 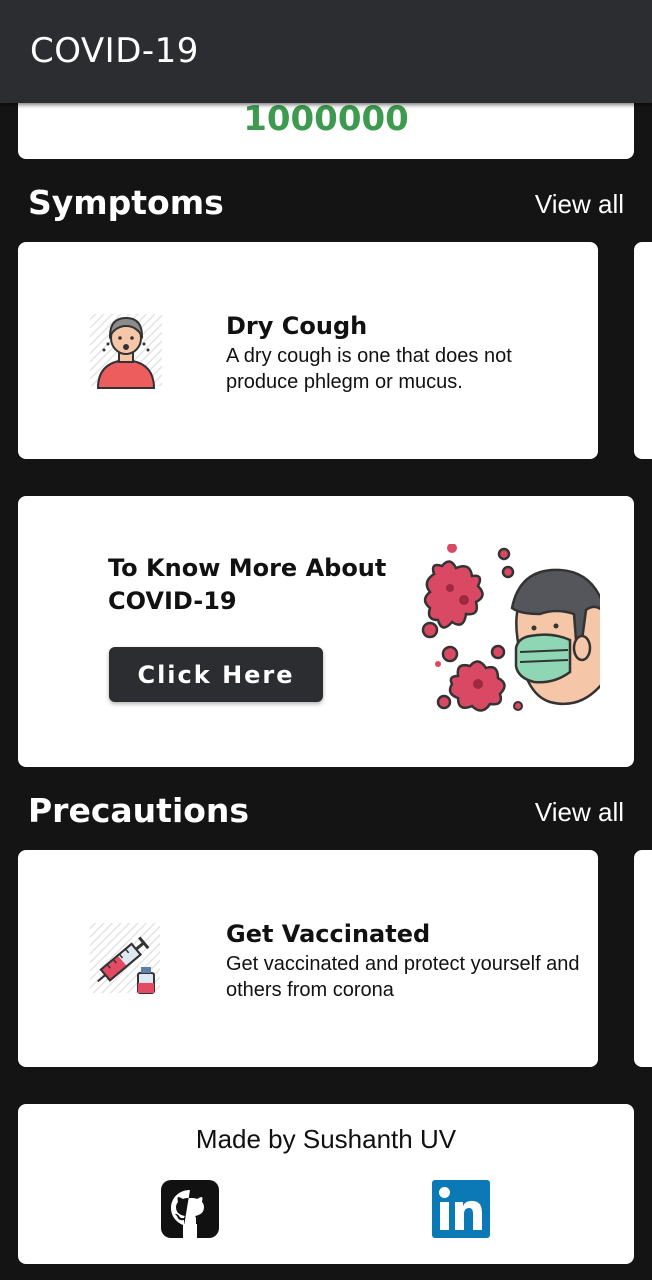 I want to click on vaccine-syringe-icon, so click(x=126, y=961).